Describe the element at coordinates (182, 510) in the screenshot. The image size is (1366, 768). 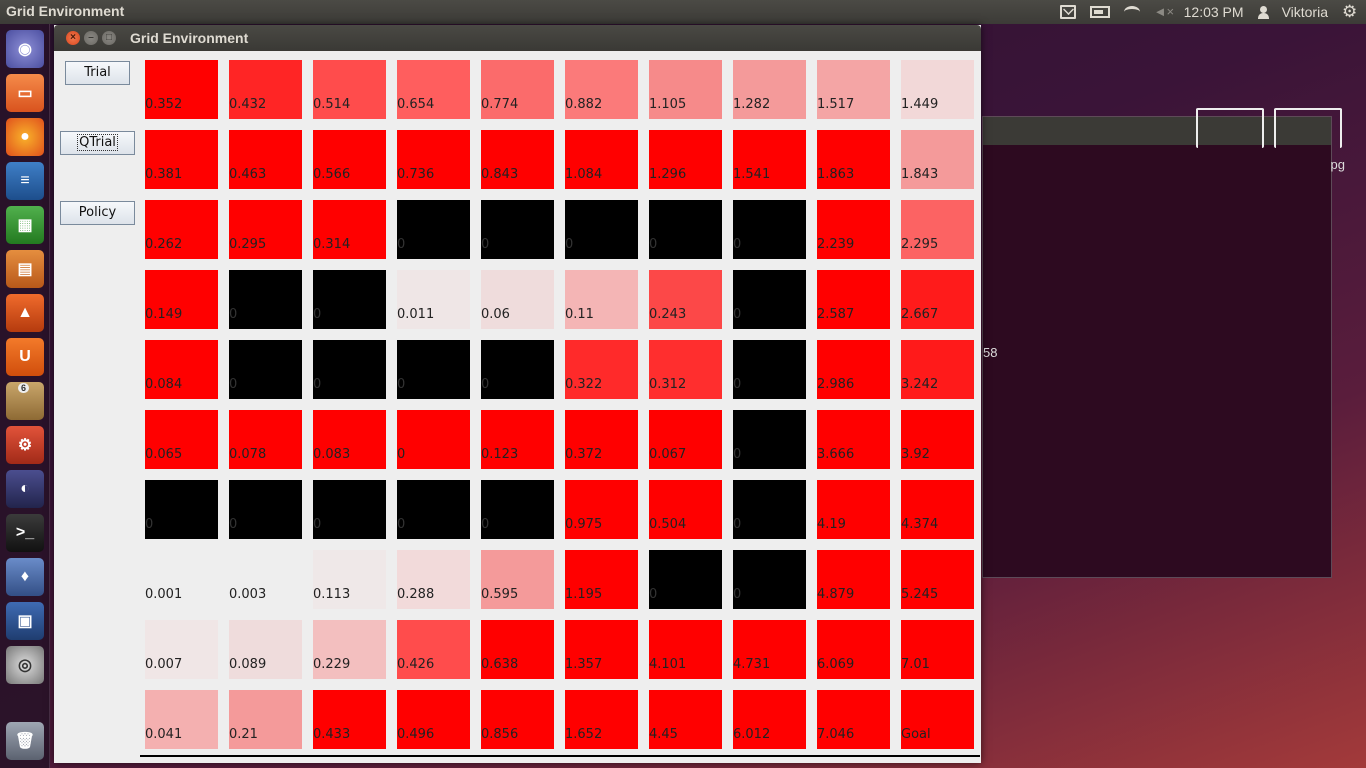
I see `grid-cell-r6-c0: 0` at that location.